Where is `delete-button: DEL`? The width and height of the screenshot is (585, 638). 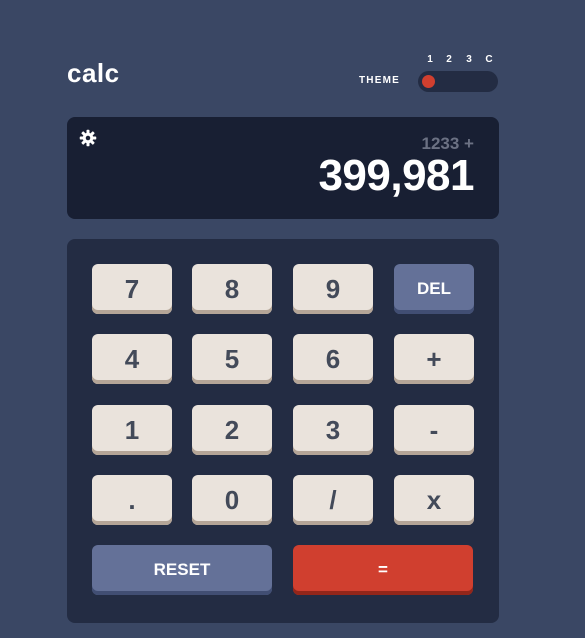
delete-button: DEL is located at coordinates (434, 289).